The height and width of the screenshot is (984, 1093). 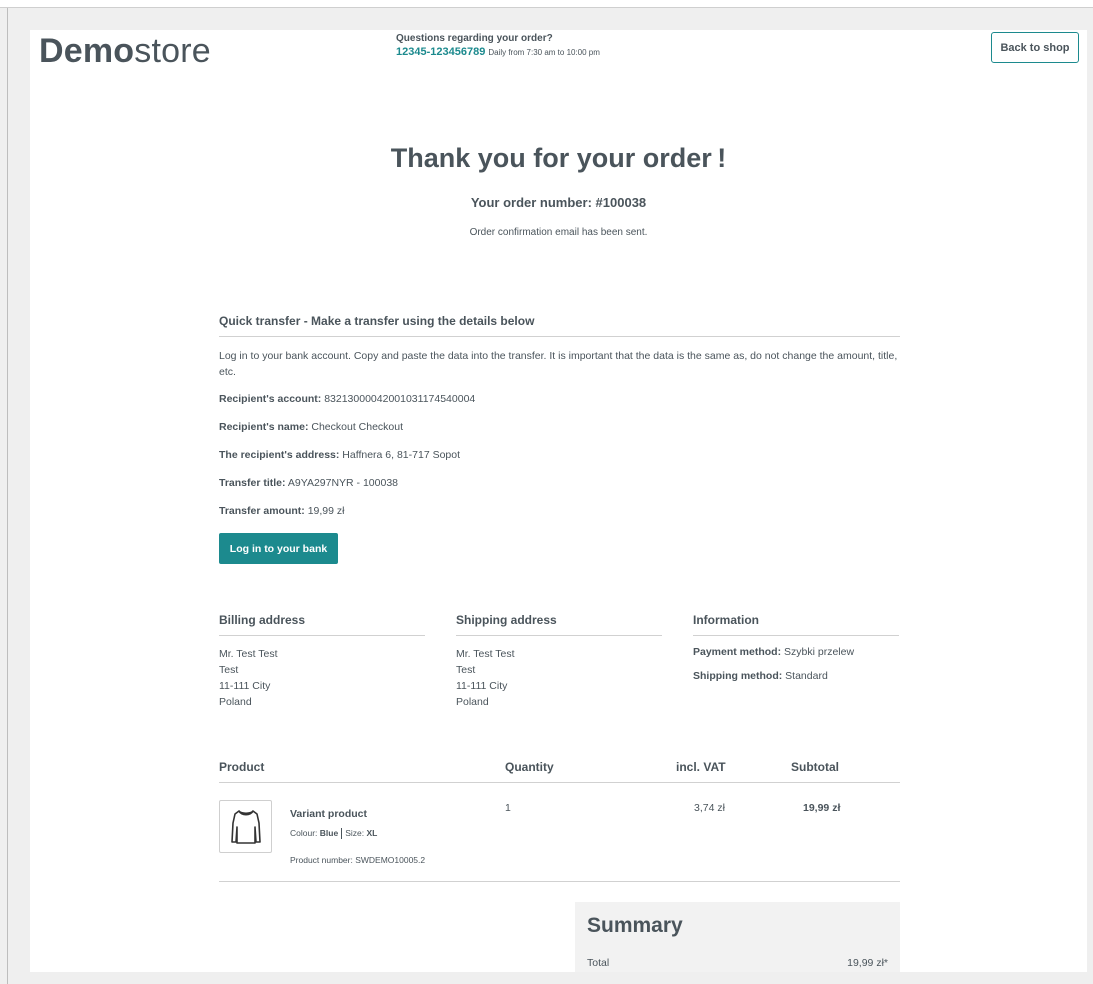 I want to click on store-logo: Demostore, so click(x=125, y=51).